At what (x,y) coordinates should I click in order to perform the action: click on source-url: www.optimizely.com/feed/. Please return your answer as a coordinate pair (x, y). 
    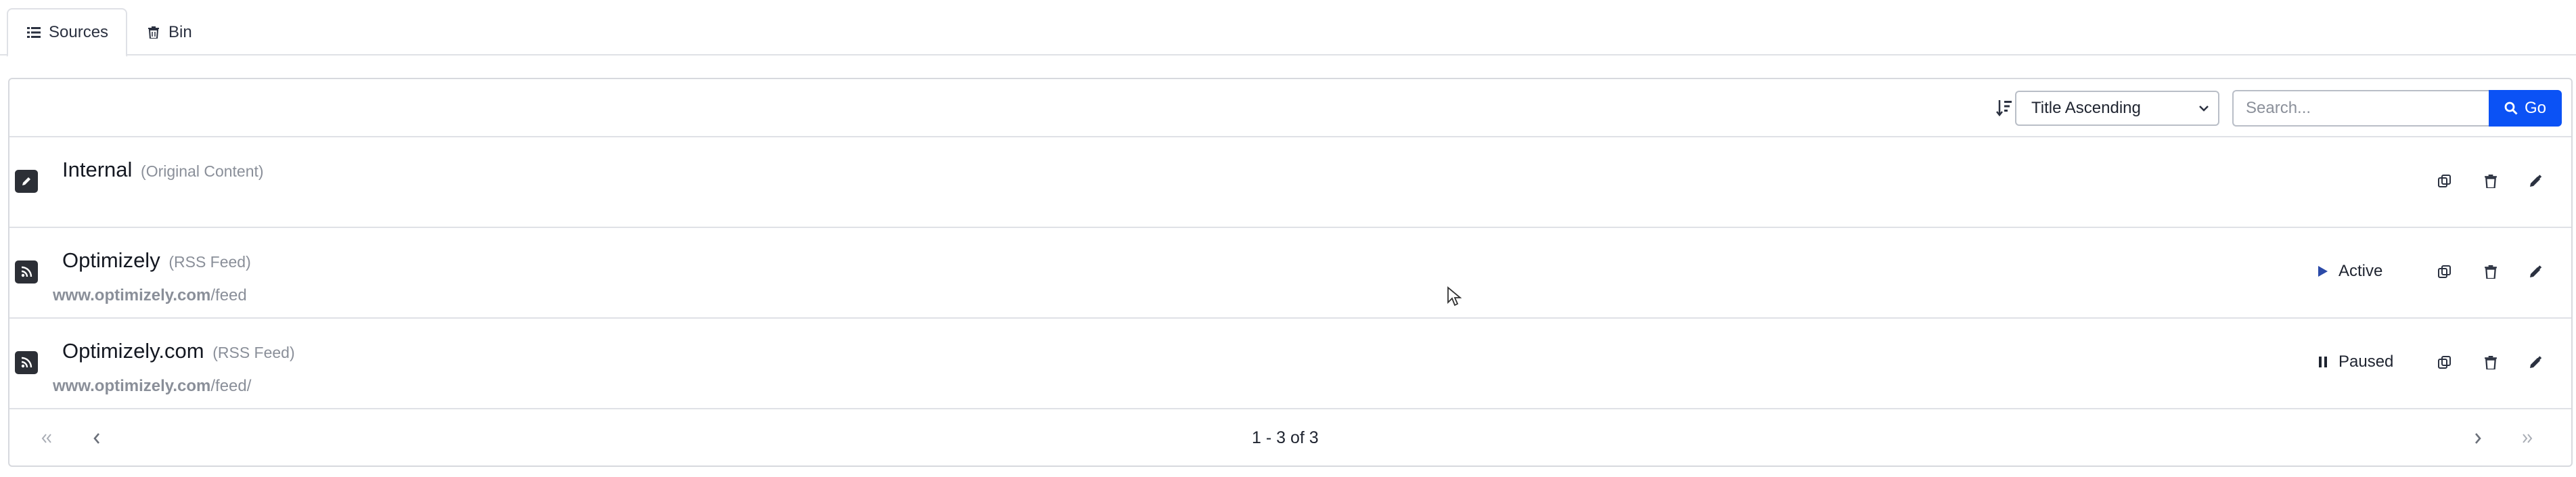
    Looking at the image, I should click on (152, 386).